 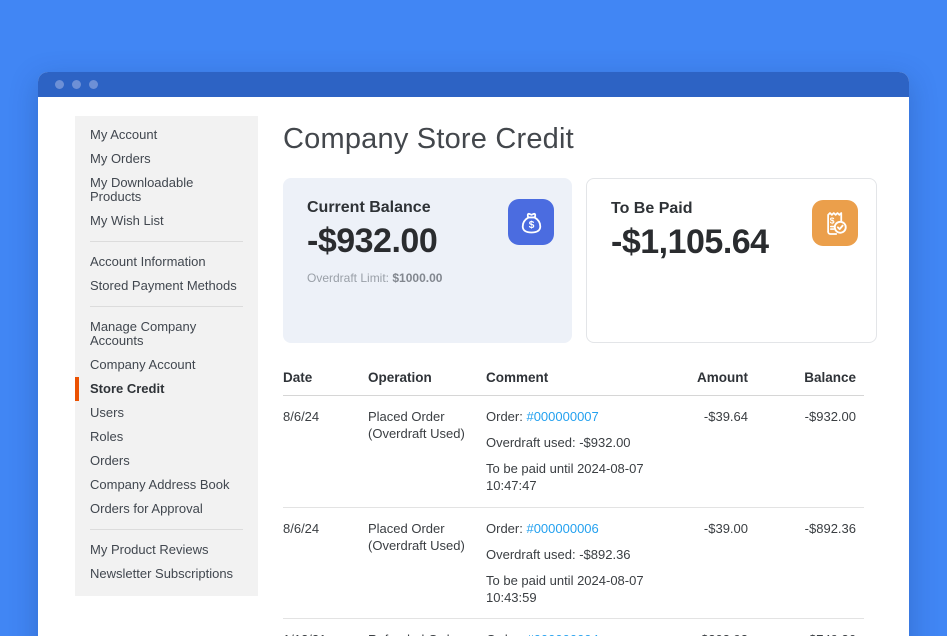 I want to click on cell-operation: Refunded Order, so click(x=427, y=627).